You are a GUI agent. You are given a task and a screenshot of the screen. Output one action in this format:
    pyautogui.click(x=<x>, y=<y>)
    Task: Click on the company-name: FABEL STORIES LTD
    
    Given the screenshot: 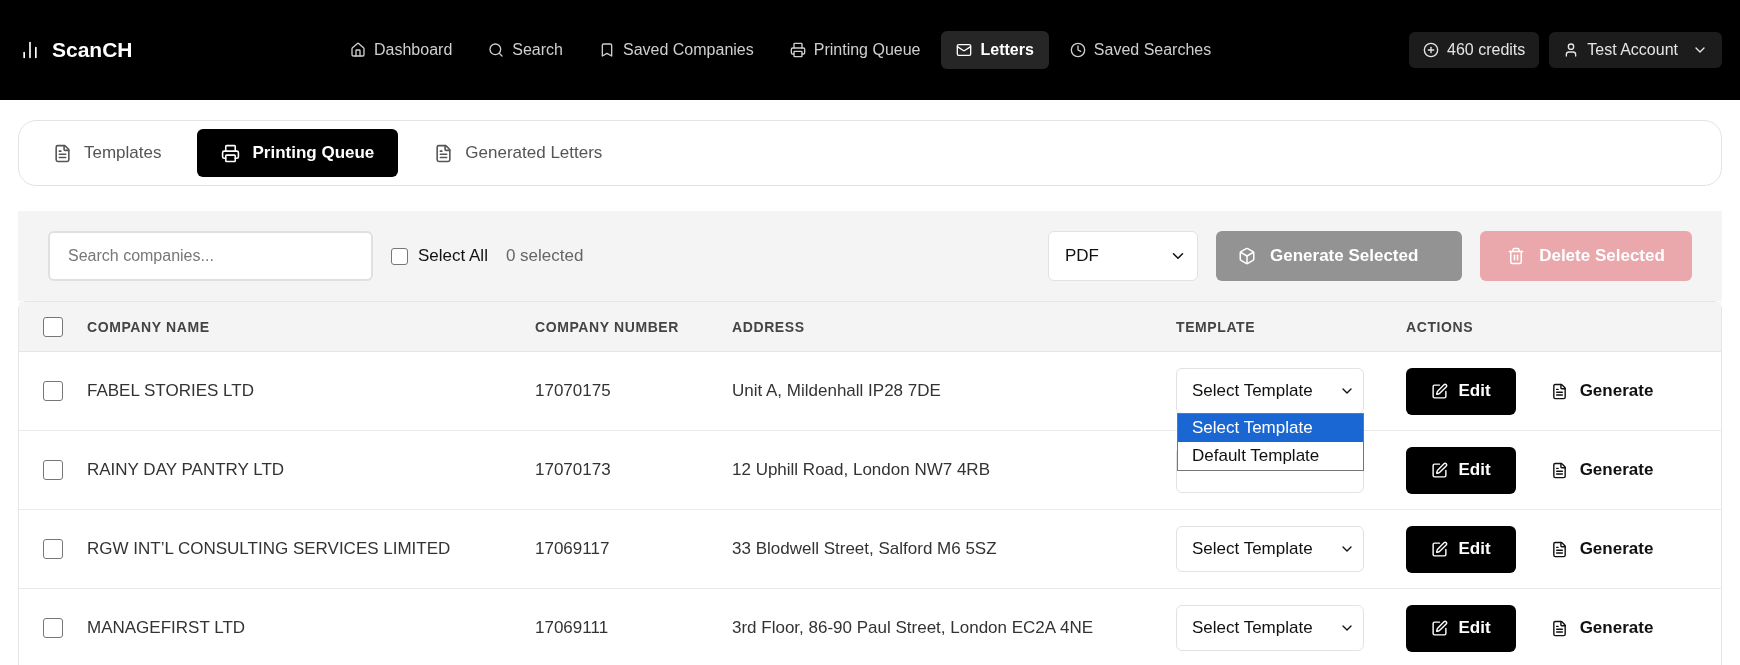 What is the action you would take?
    pyautogui.click(x=170, y=390)
    